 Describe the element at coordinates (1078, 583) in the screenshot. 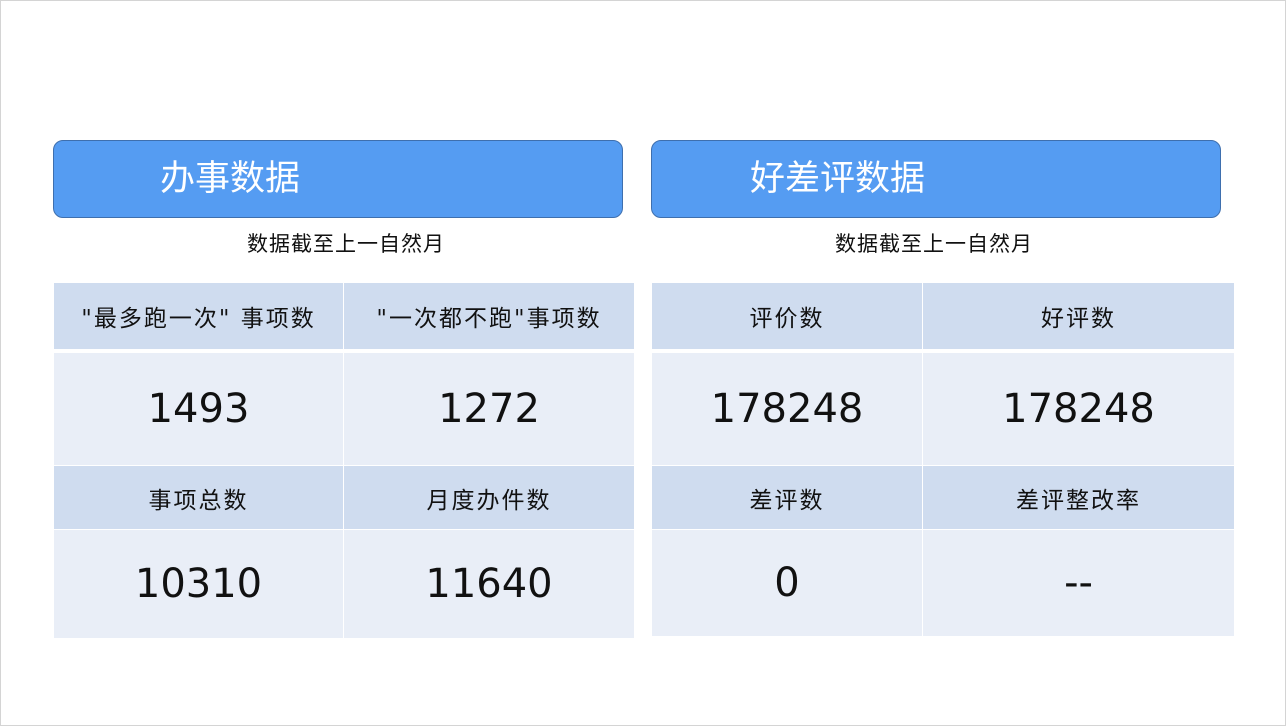

I see `value-negative-rectification-rate: --` at that location.